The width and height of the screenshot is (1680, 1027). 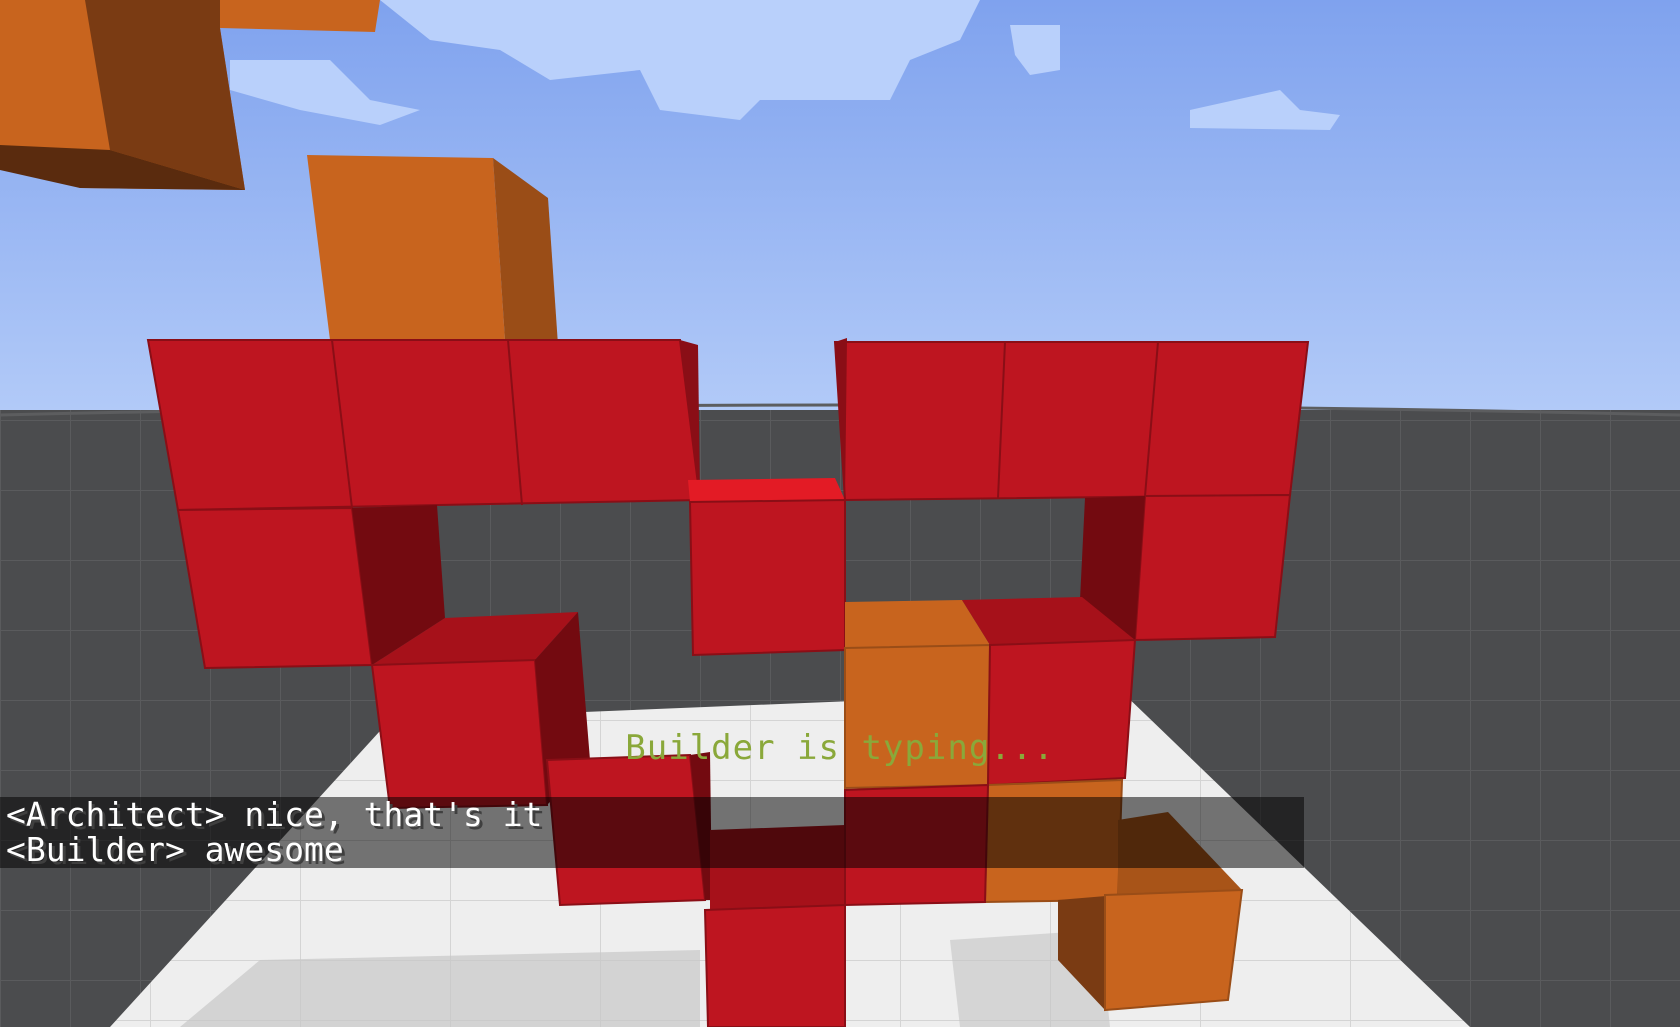 I want to click on red-block-center, so click(x=767, y=567).